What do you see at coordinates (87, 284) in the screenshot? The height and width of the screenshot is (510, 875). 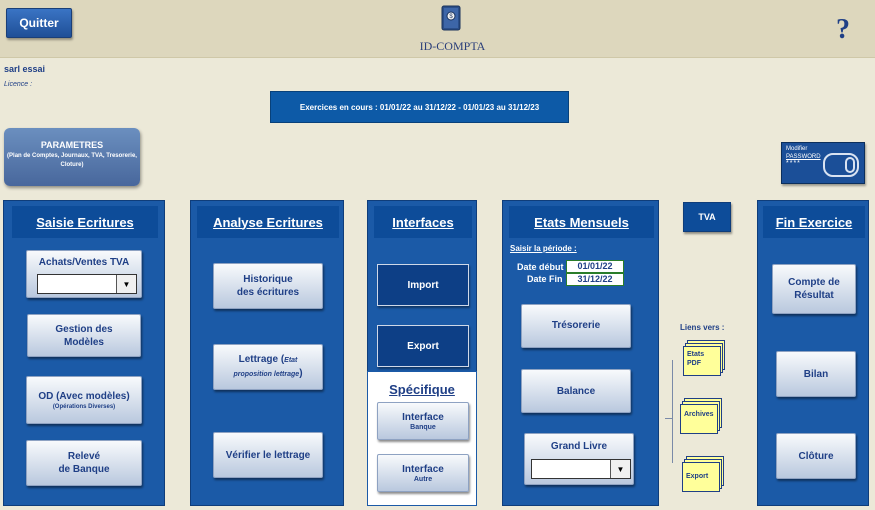 I see `achats-ventes-select: ▼` at bounding box center [87, 284].